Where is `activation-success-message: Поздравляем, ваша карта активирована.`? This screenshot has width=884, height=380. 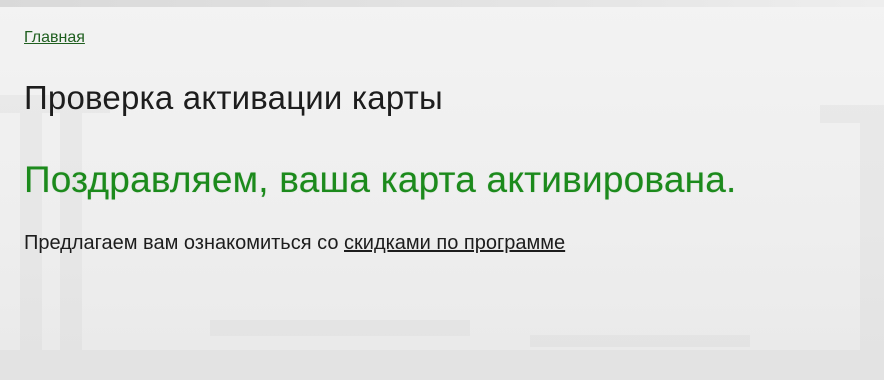 activation-success-message: Поздравляем, ваша карта активирована. is located at coordinates (380, 179).